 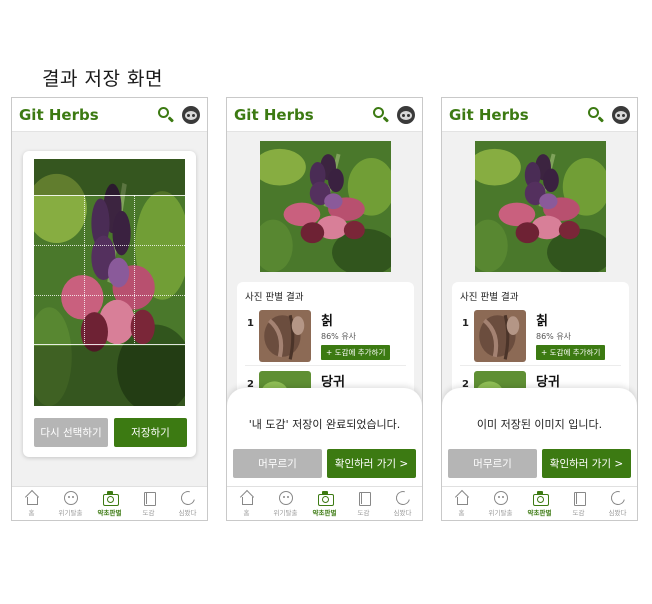 I want to click on crop-shade-top, so click(x=109, y=177).